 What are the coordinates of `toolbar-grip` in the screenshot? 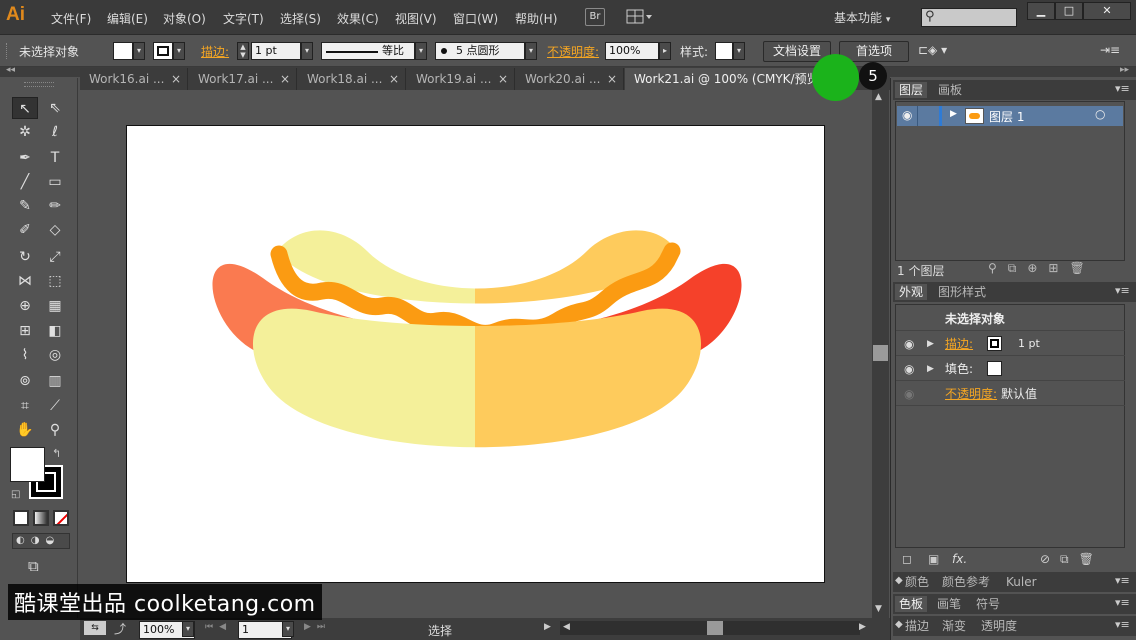 It's located at (39, 84).